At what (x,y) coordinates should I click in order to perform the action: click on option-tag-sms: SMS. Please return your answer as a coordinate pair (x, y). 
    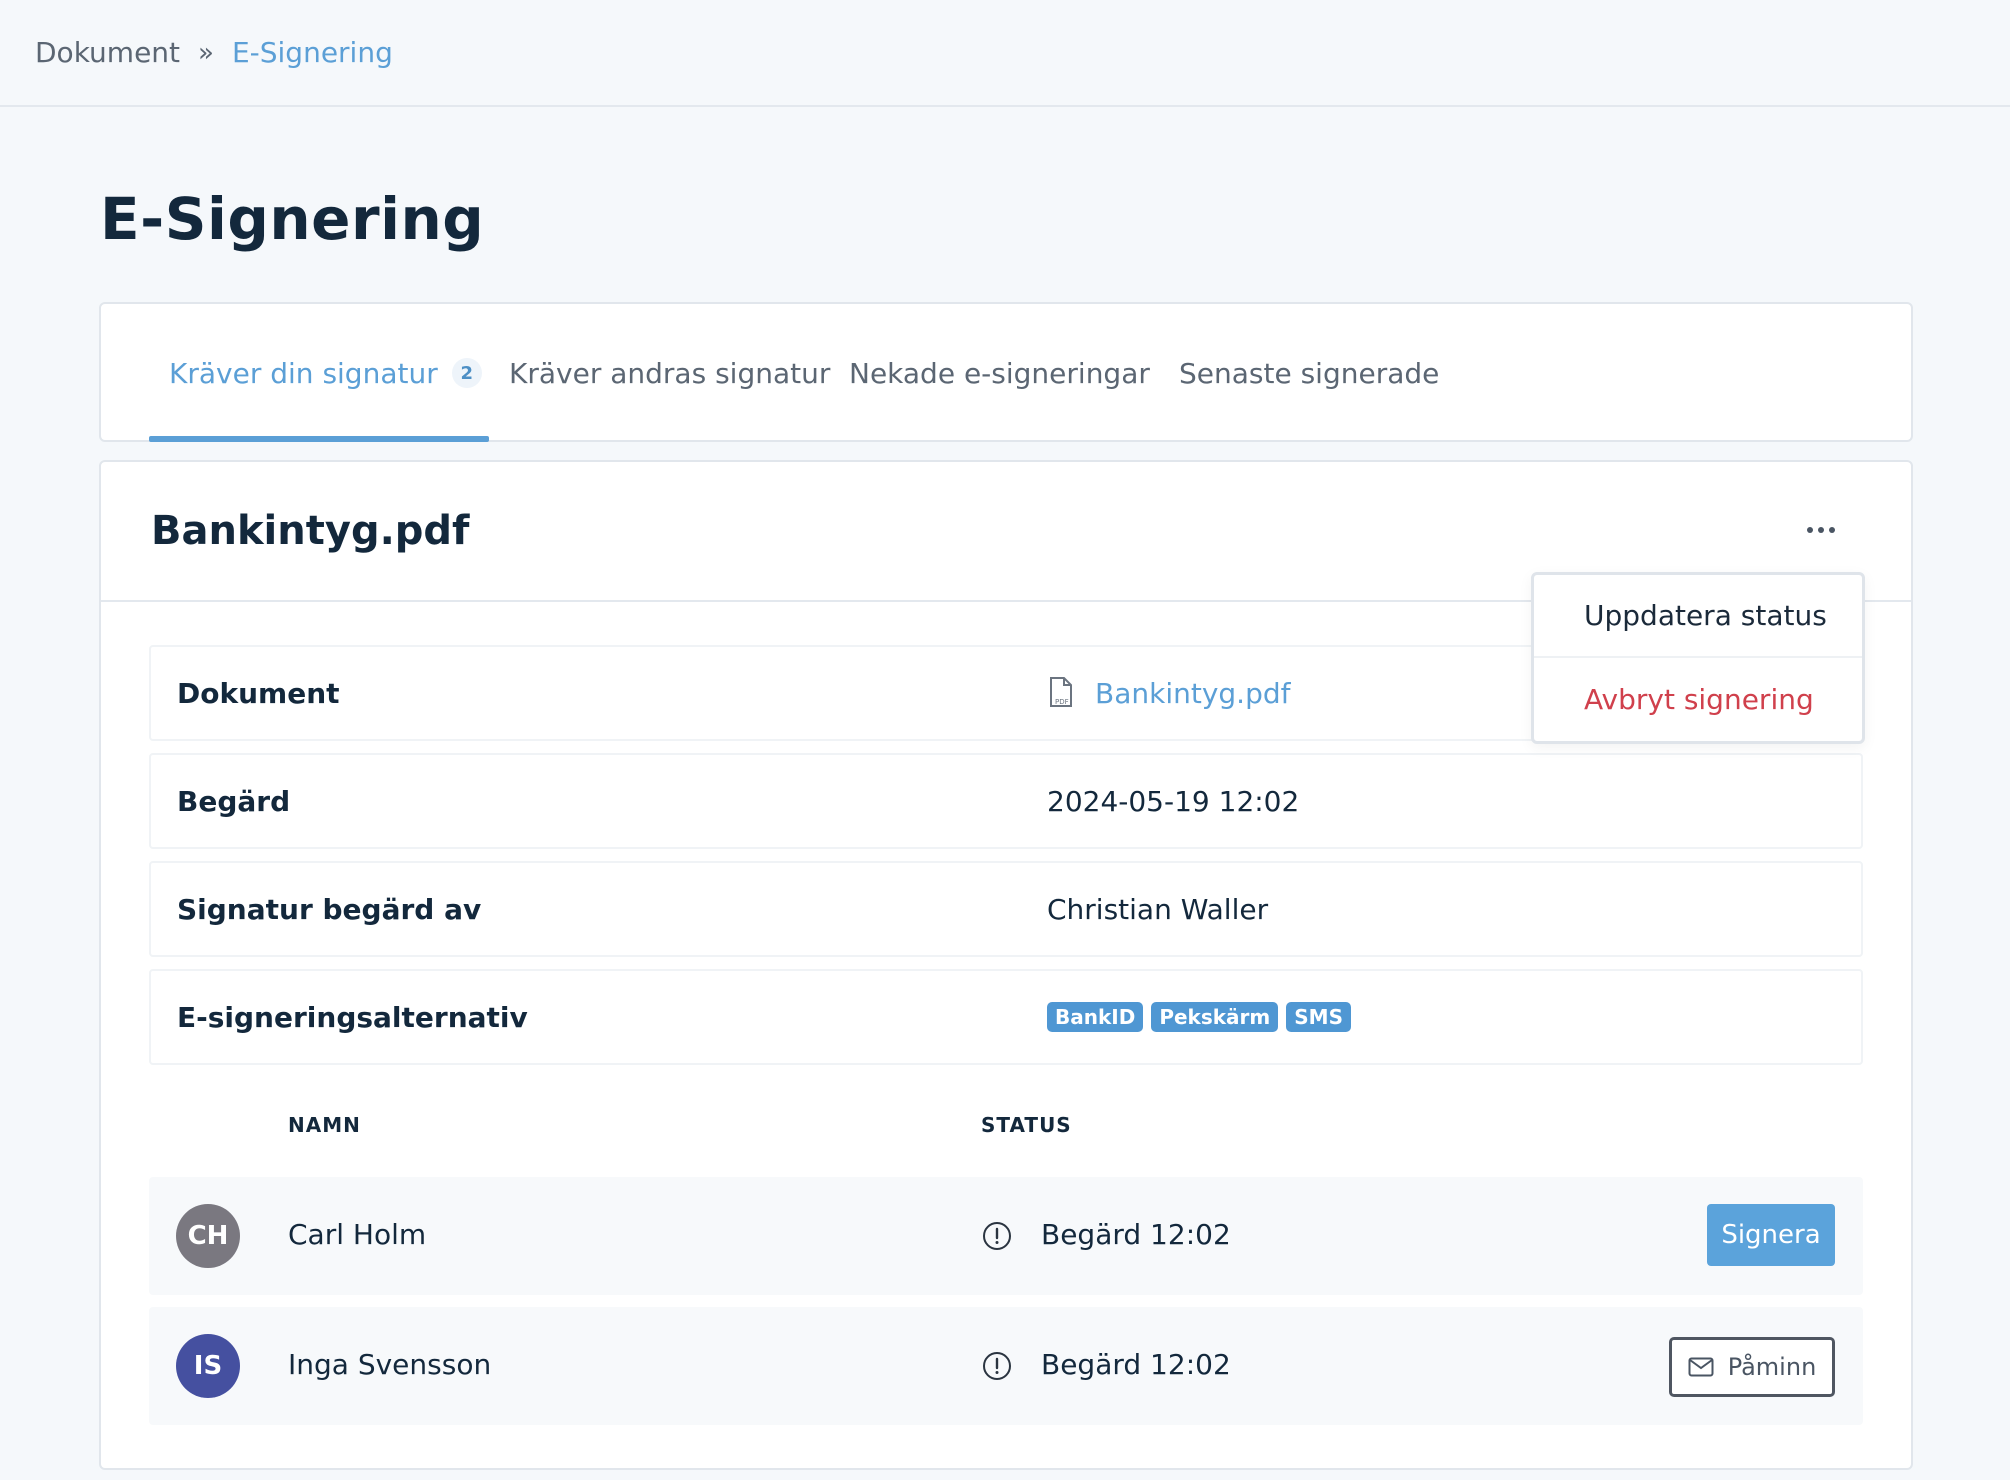
    Looking at the image, I should click on (1318, 1017).